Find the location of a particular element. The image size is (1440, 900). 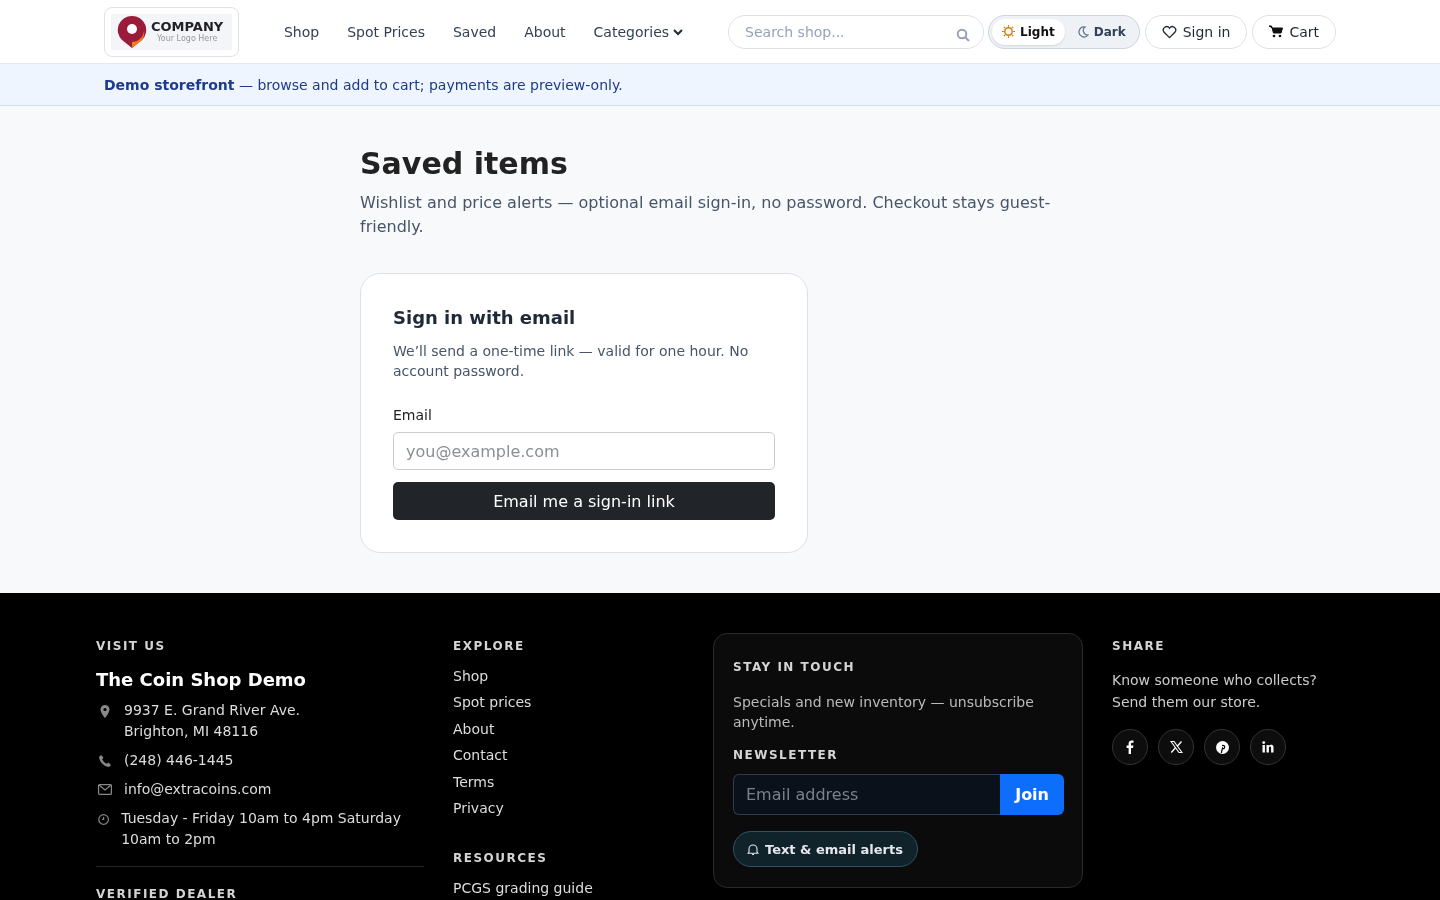

section-heading: RESOURCES is located at coordinates (501, 858).